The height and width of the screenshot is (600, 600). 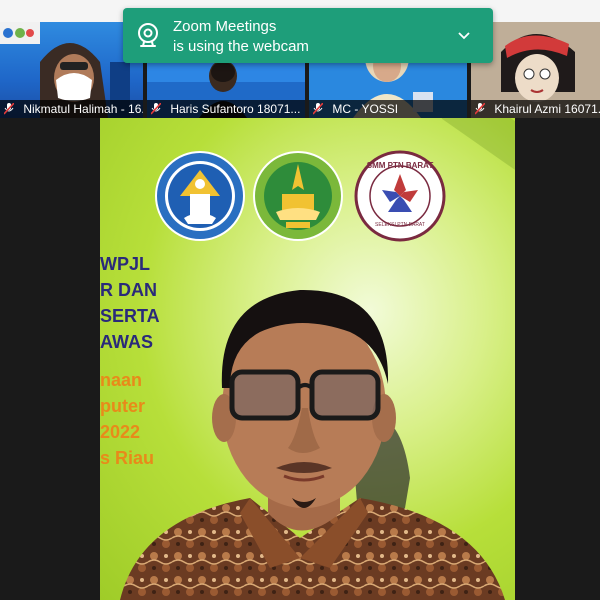 What do you see at coordinates (241, 46) in the screenshot?
I see `toast-message: is using the webcam` at bounding box center [241, 46].